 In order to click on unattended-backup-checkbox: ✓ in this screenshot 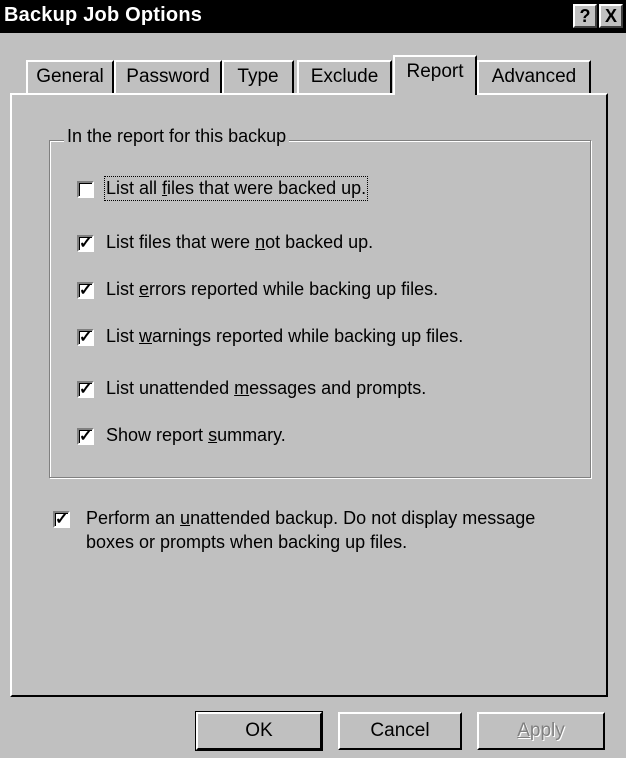, I will do `click(61, 519)`.